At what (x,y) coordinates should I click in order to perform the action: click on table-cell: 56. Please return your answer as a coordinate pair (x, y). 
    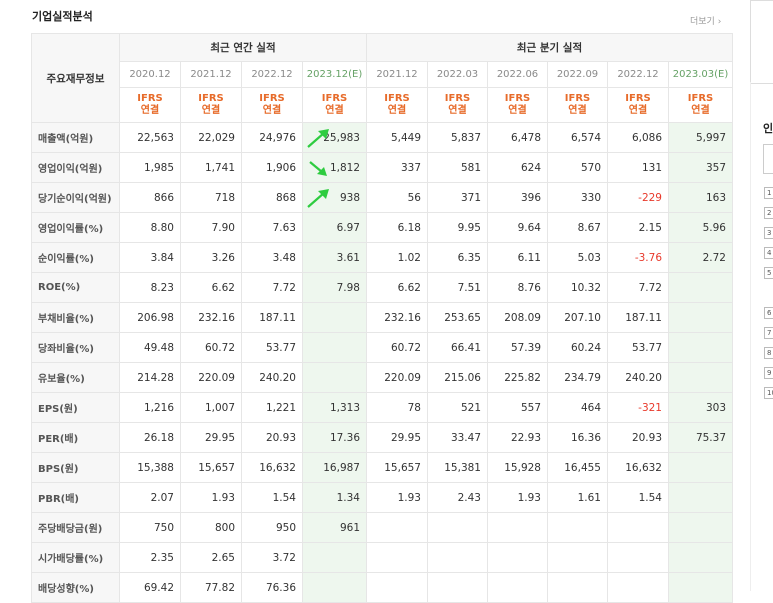
    Looking at the image, I should click on (397, 197).